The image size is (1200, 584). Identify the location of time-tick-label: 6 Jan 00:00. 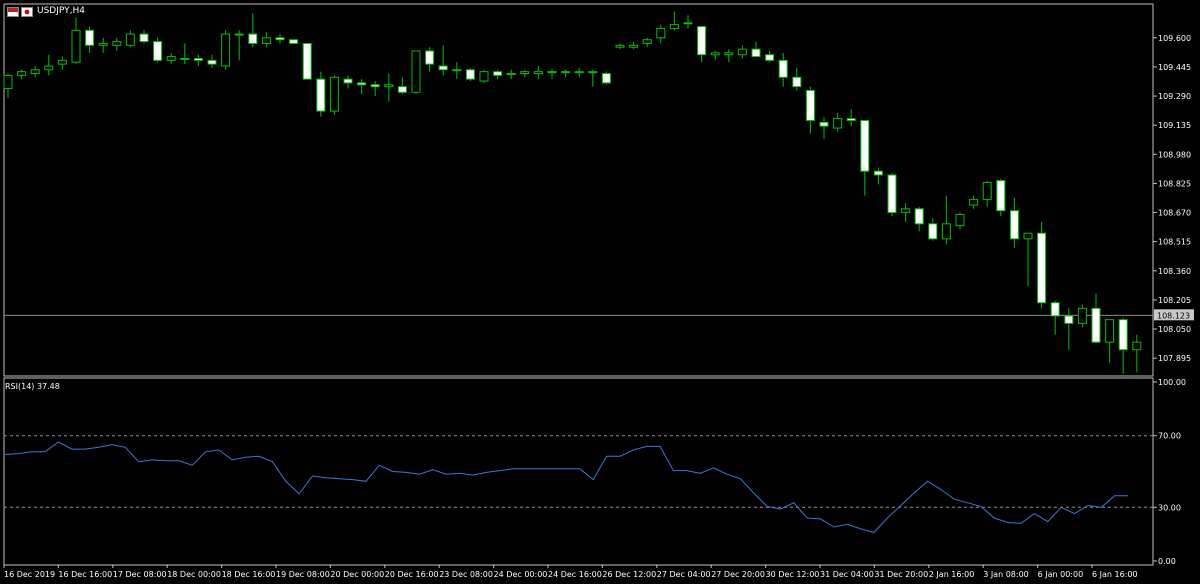
(1061, 574).